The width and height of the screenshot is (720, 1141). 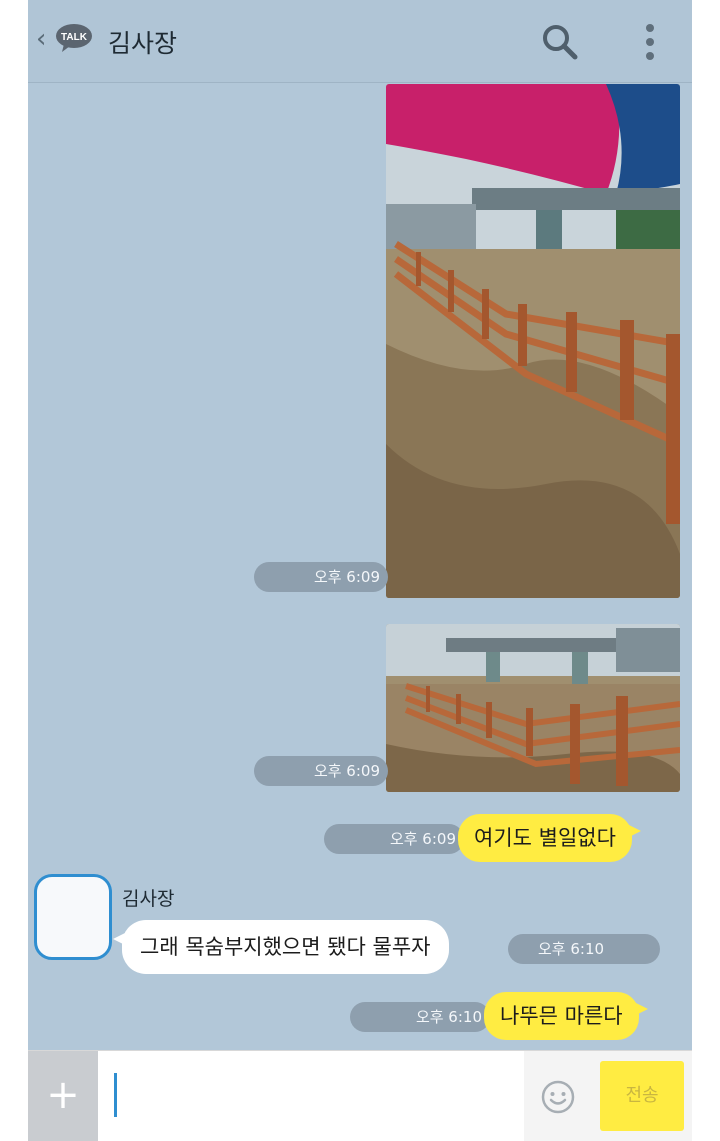 What do you see at coordinates (642, 1096) in the screenshot?
I see `send-button: 전송` at bounding box center [642, 1096].